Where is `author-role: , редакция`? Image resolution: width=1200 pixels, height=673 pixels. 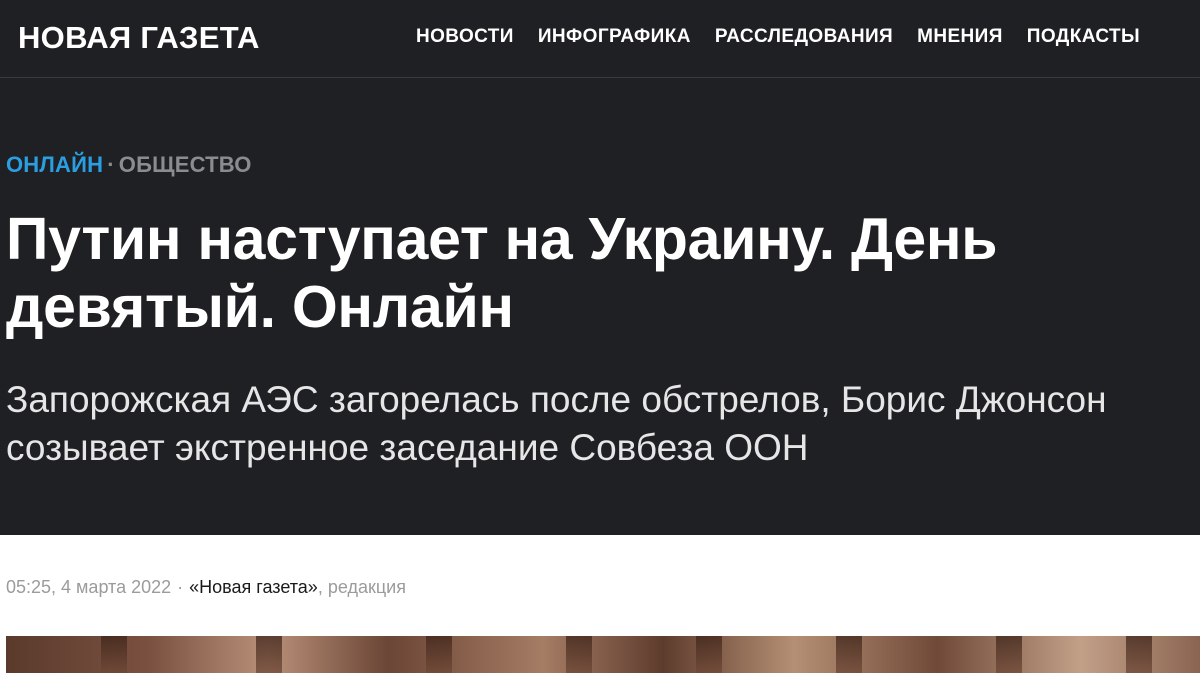 author-role: , редакция is located at coordinates (361, 587).